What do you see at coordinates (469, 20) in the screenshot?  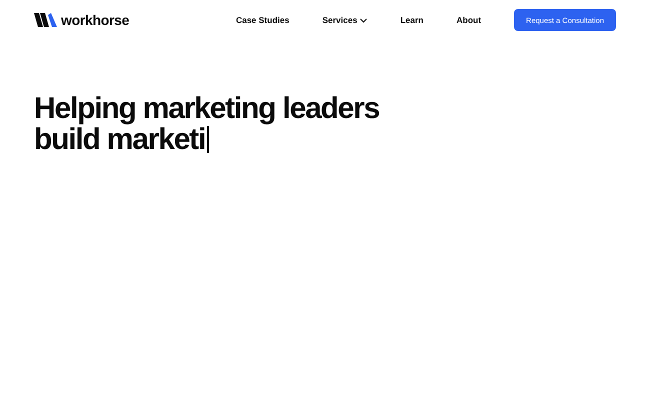 I see `nav-link: About` at bounding box center [469, 20].